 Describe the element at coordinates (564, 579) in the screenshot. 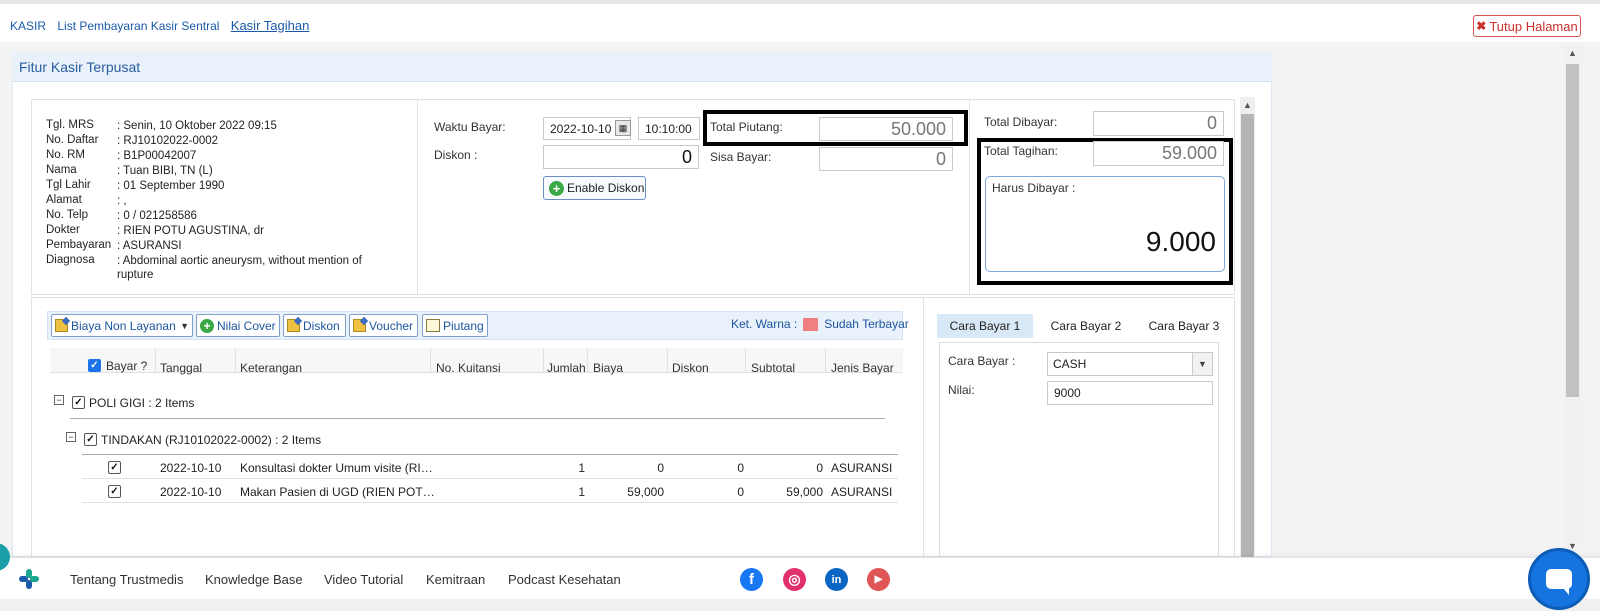

I see `footer-link-podcast: Podcast Kesehatan` at that location.